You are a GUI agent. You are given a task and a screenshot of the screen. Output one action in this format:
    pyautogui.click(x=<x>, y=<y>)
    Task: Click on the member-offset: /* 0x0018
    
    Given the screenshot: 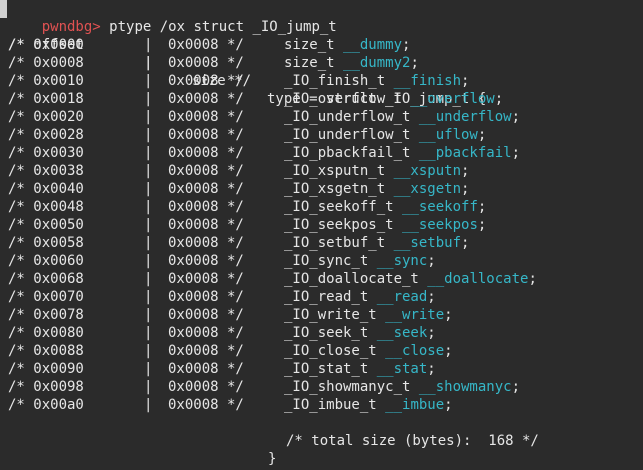 What is the action you would take?
    pyautogui.click(x=46, y=99)
    